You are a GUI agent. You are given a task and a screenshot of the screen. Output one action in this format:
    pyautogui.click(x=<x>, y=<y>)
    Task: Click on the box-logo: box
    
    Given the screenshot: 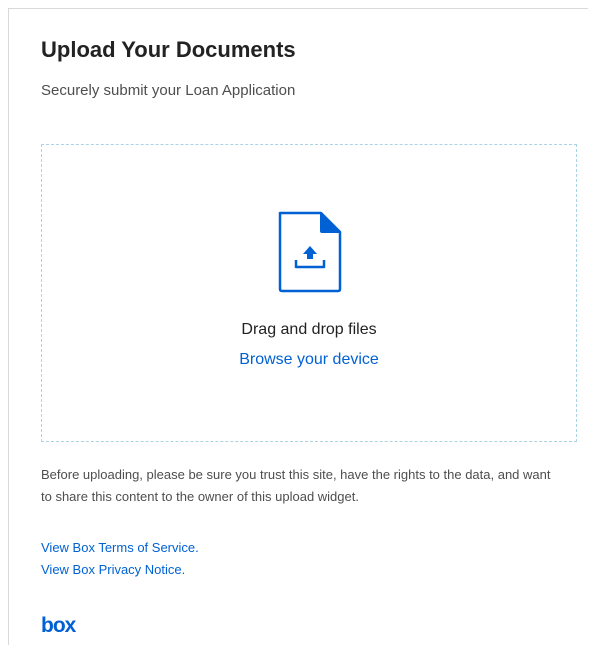 What is the action you would take?
    pyautogui.click(x=59, y=626)
    